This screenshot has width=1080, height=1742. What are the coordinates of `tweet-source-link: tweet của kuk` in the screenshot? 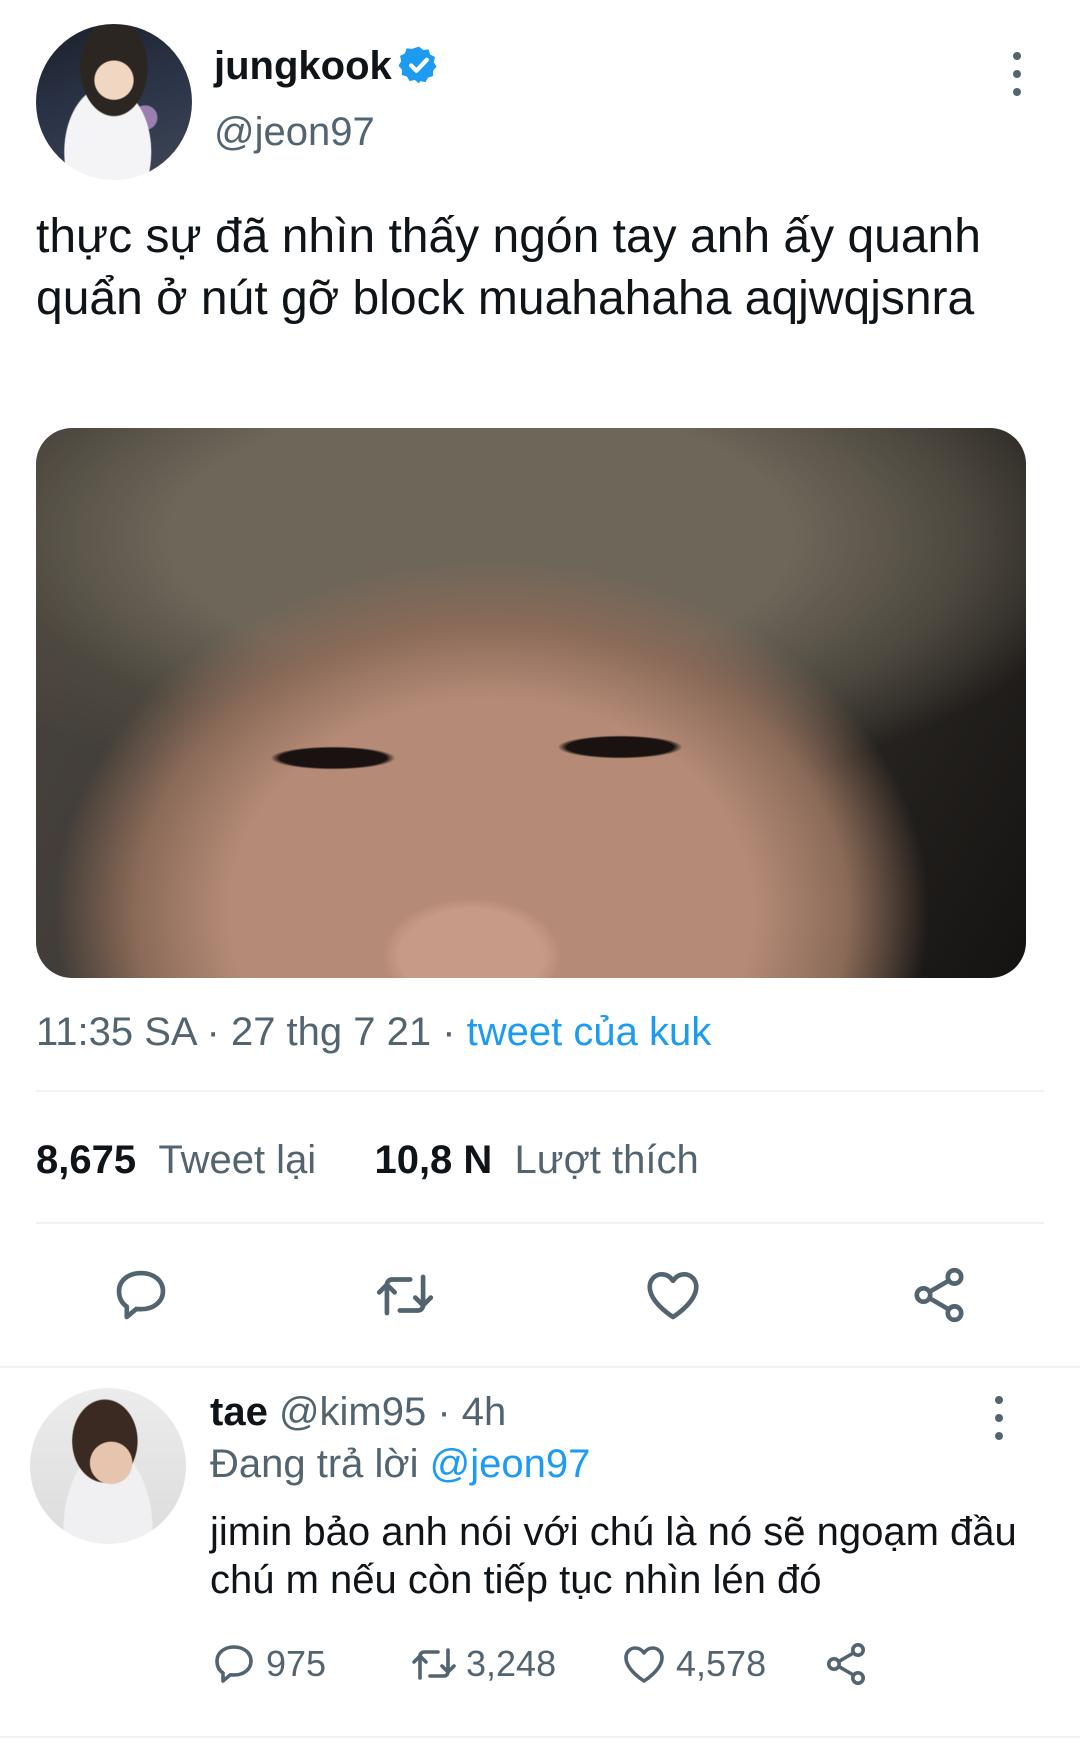 It's located at (589, 1032).